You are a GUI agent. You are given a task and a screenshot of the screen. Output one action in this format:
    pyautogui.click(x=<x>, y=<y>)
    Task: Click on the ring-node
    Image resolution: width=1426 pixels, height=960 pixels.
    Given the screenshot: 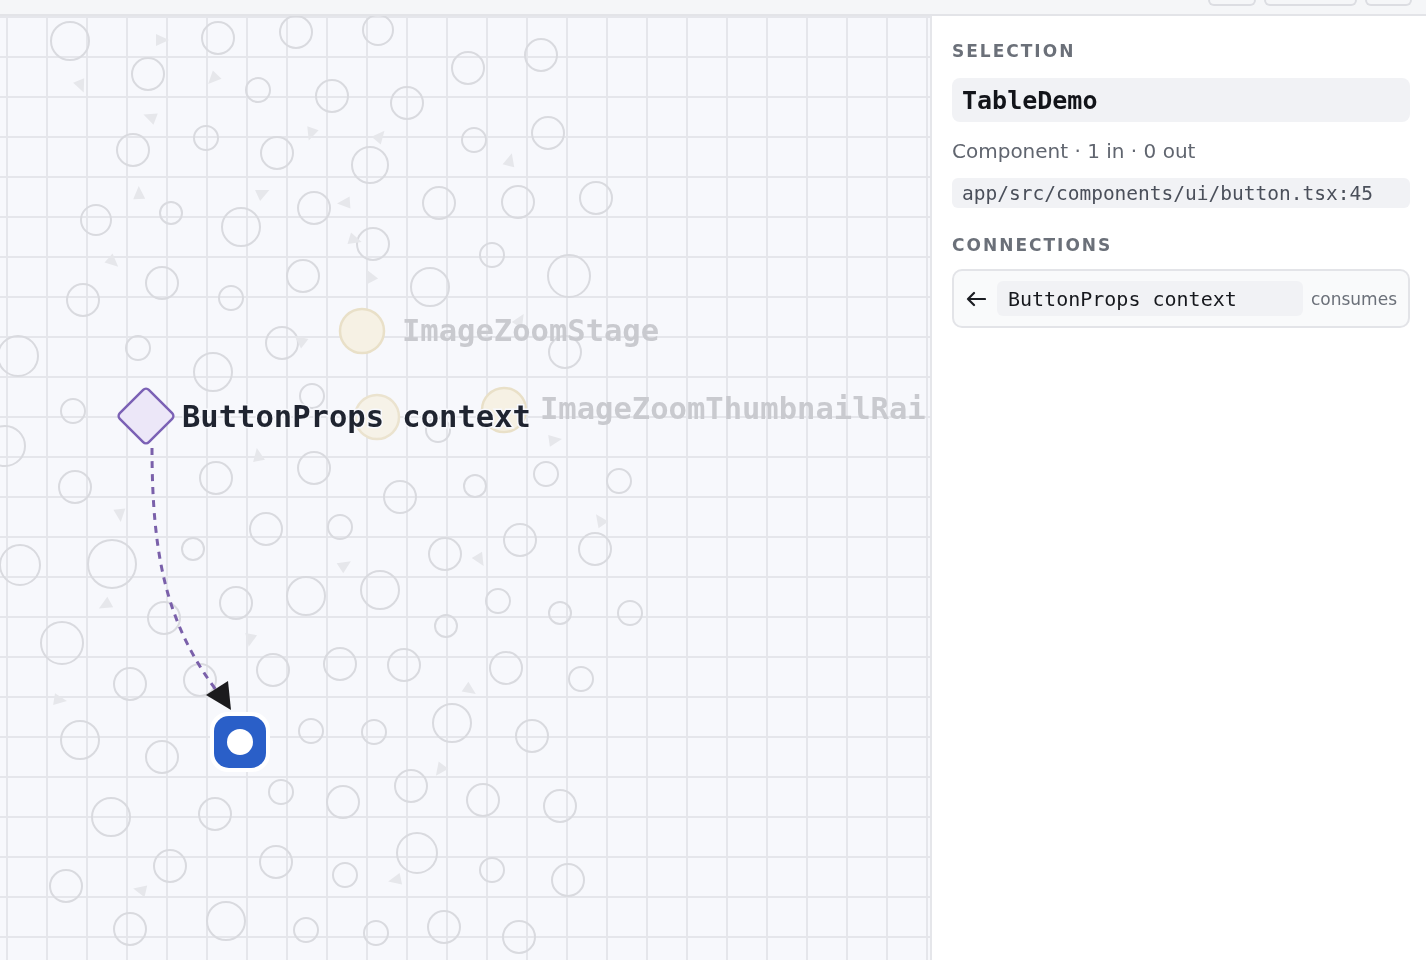 What is the action you would take?
    pyautogui.click(x=240, y=742)
    